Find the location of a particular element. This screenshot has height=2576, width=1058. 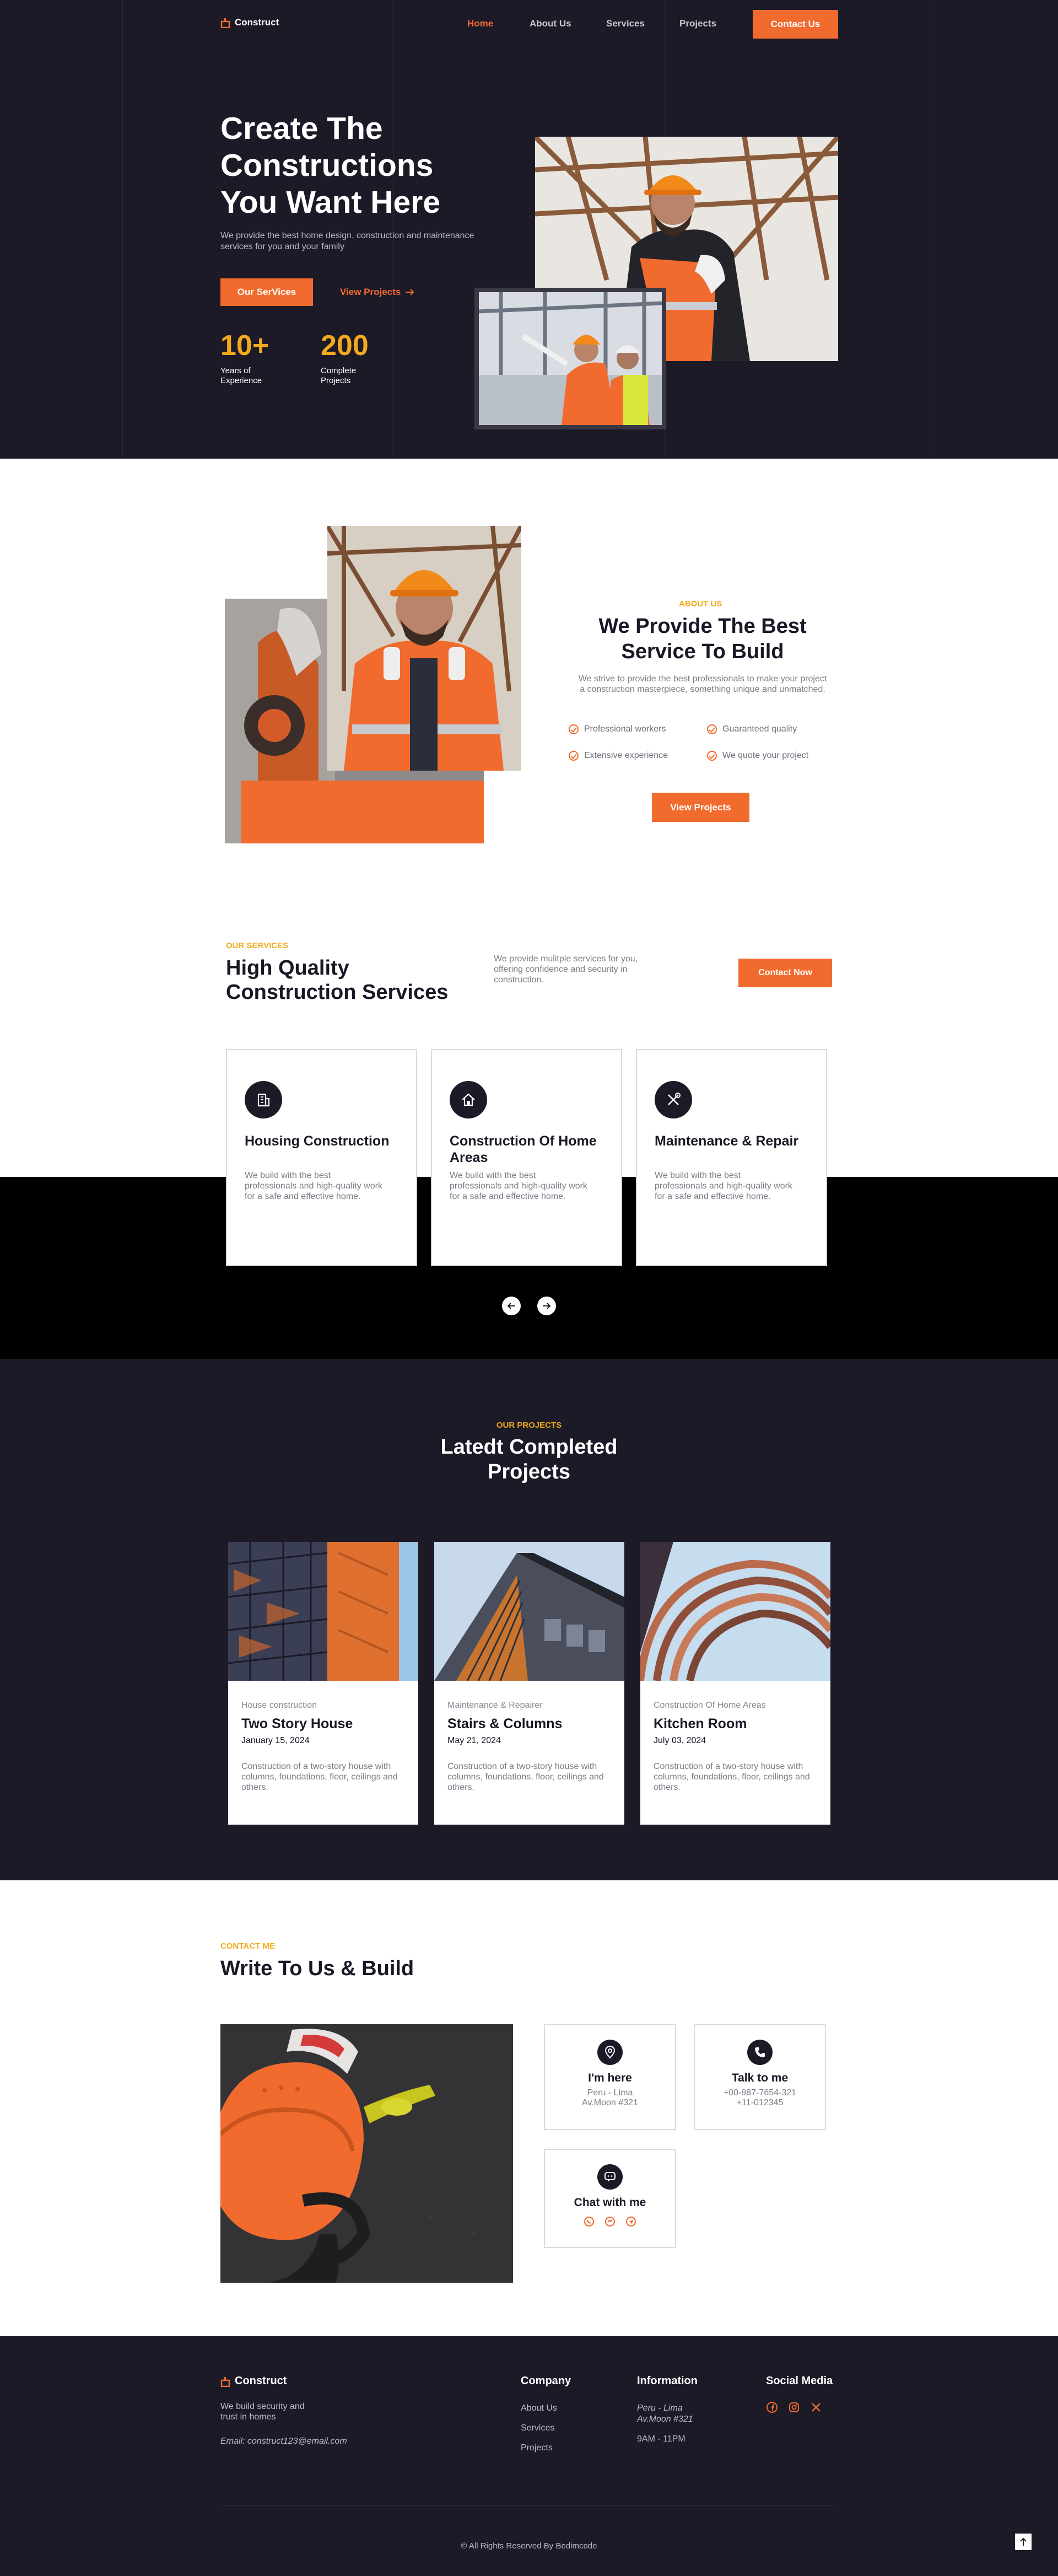

project-date: May 21, 2024 is located at coordinates (474, 1740).